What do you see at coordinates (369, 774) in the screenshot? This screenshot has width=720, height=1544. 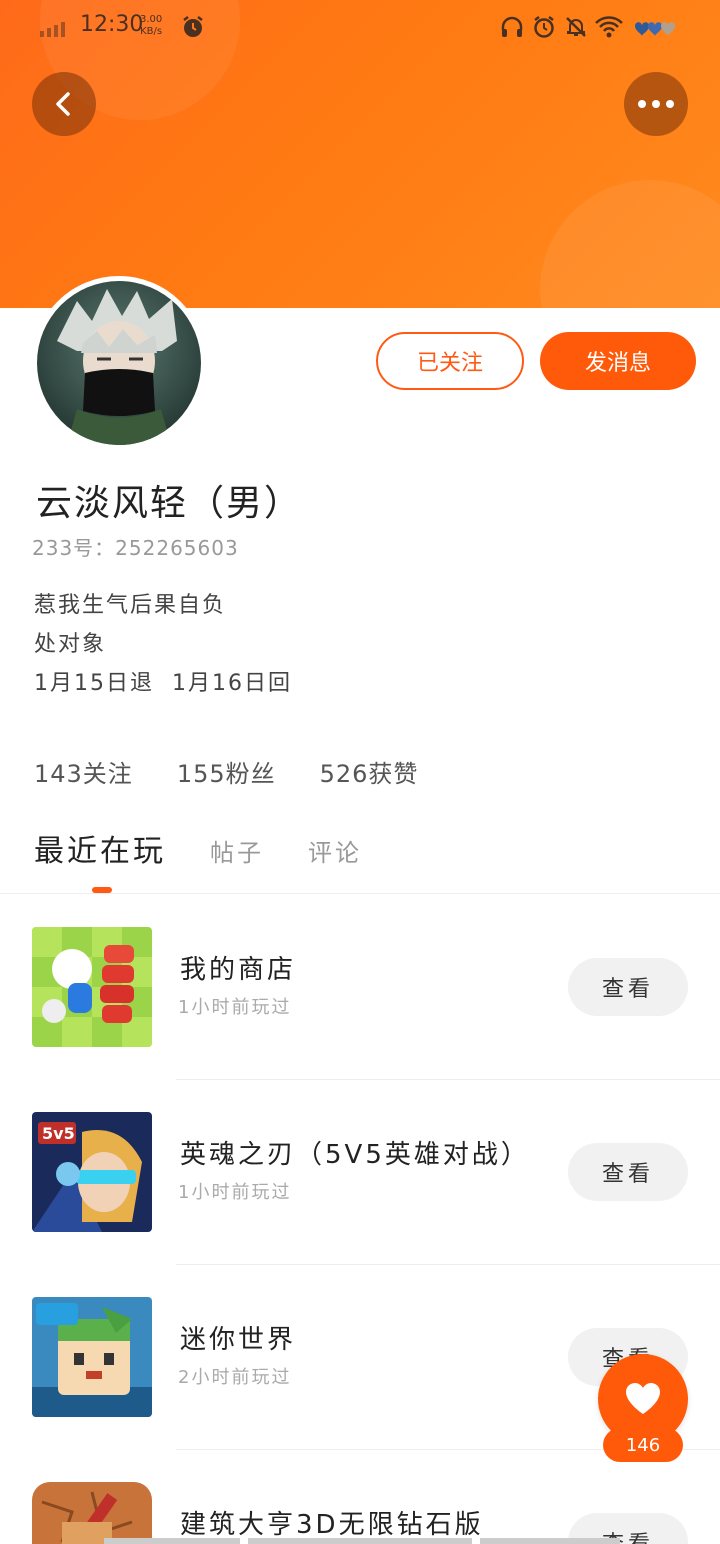 I see `likes-count: 526获赞` at bounding box center [369, 774].